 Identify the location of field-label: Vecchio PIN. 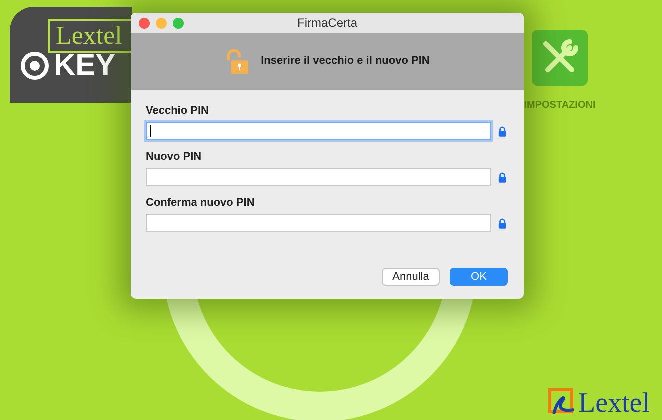
(178, 111).